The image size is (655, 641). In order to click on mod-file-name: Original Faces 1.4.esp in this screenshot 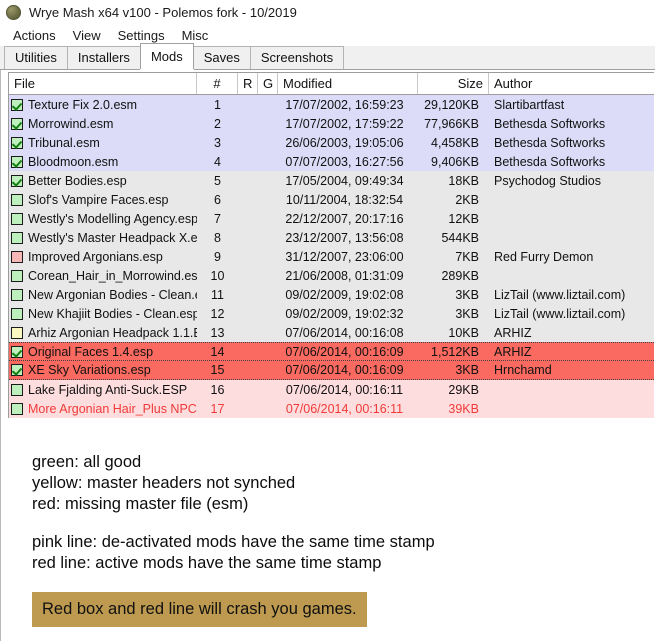, I will do `click(91, 351)`.